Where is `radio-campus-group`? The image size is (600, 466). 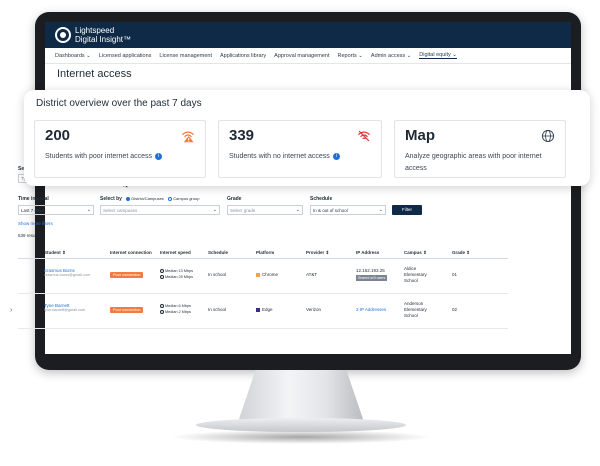
radio-campus-group is located at coordinates (170, 198).